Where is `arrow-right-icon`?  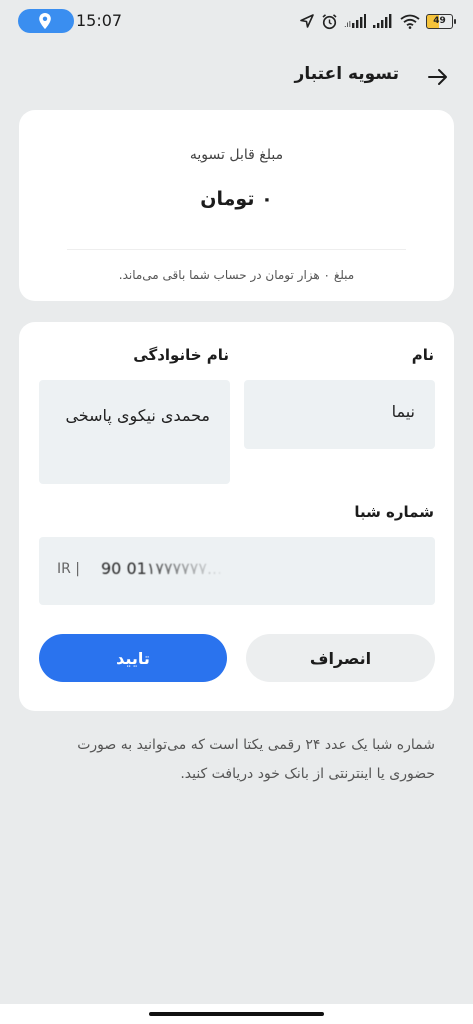
arrow-right-icon is located at coordinates (437, 77).